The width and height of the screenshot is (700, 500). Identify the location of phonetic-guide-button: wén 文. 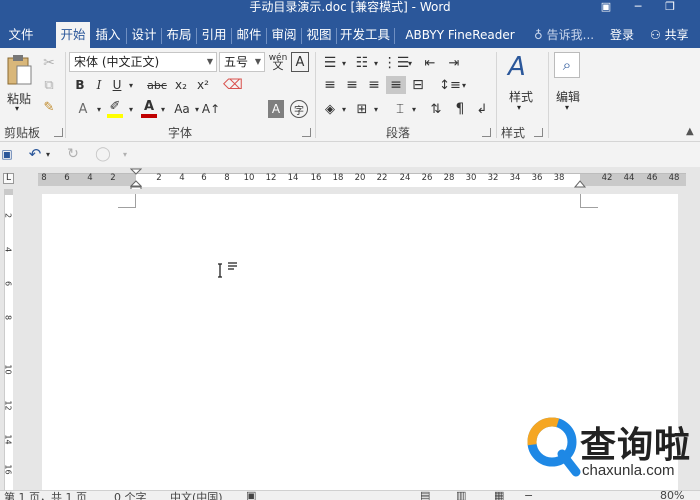
(278, 62).